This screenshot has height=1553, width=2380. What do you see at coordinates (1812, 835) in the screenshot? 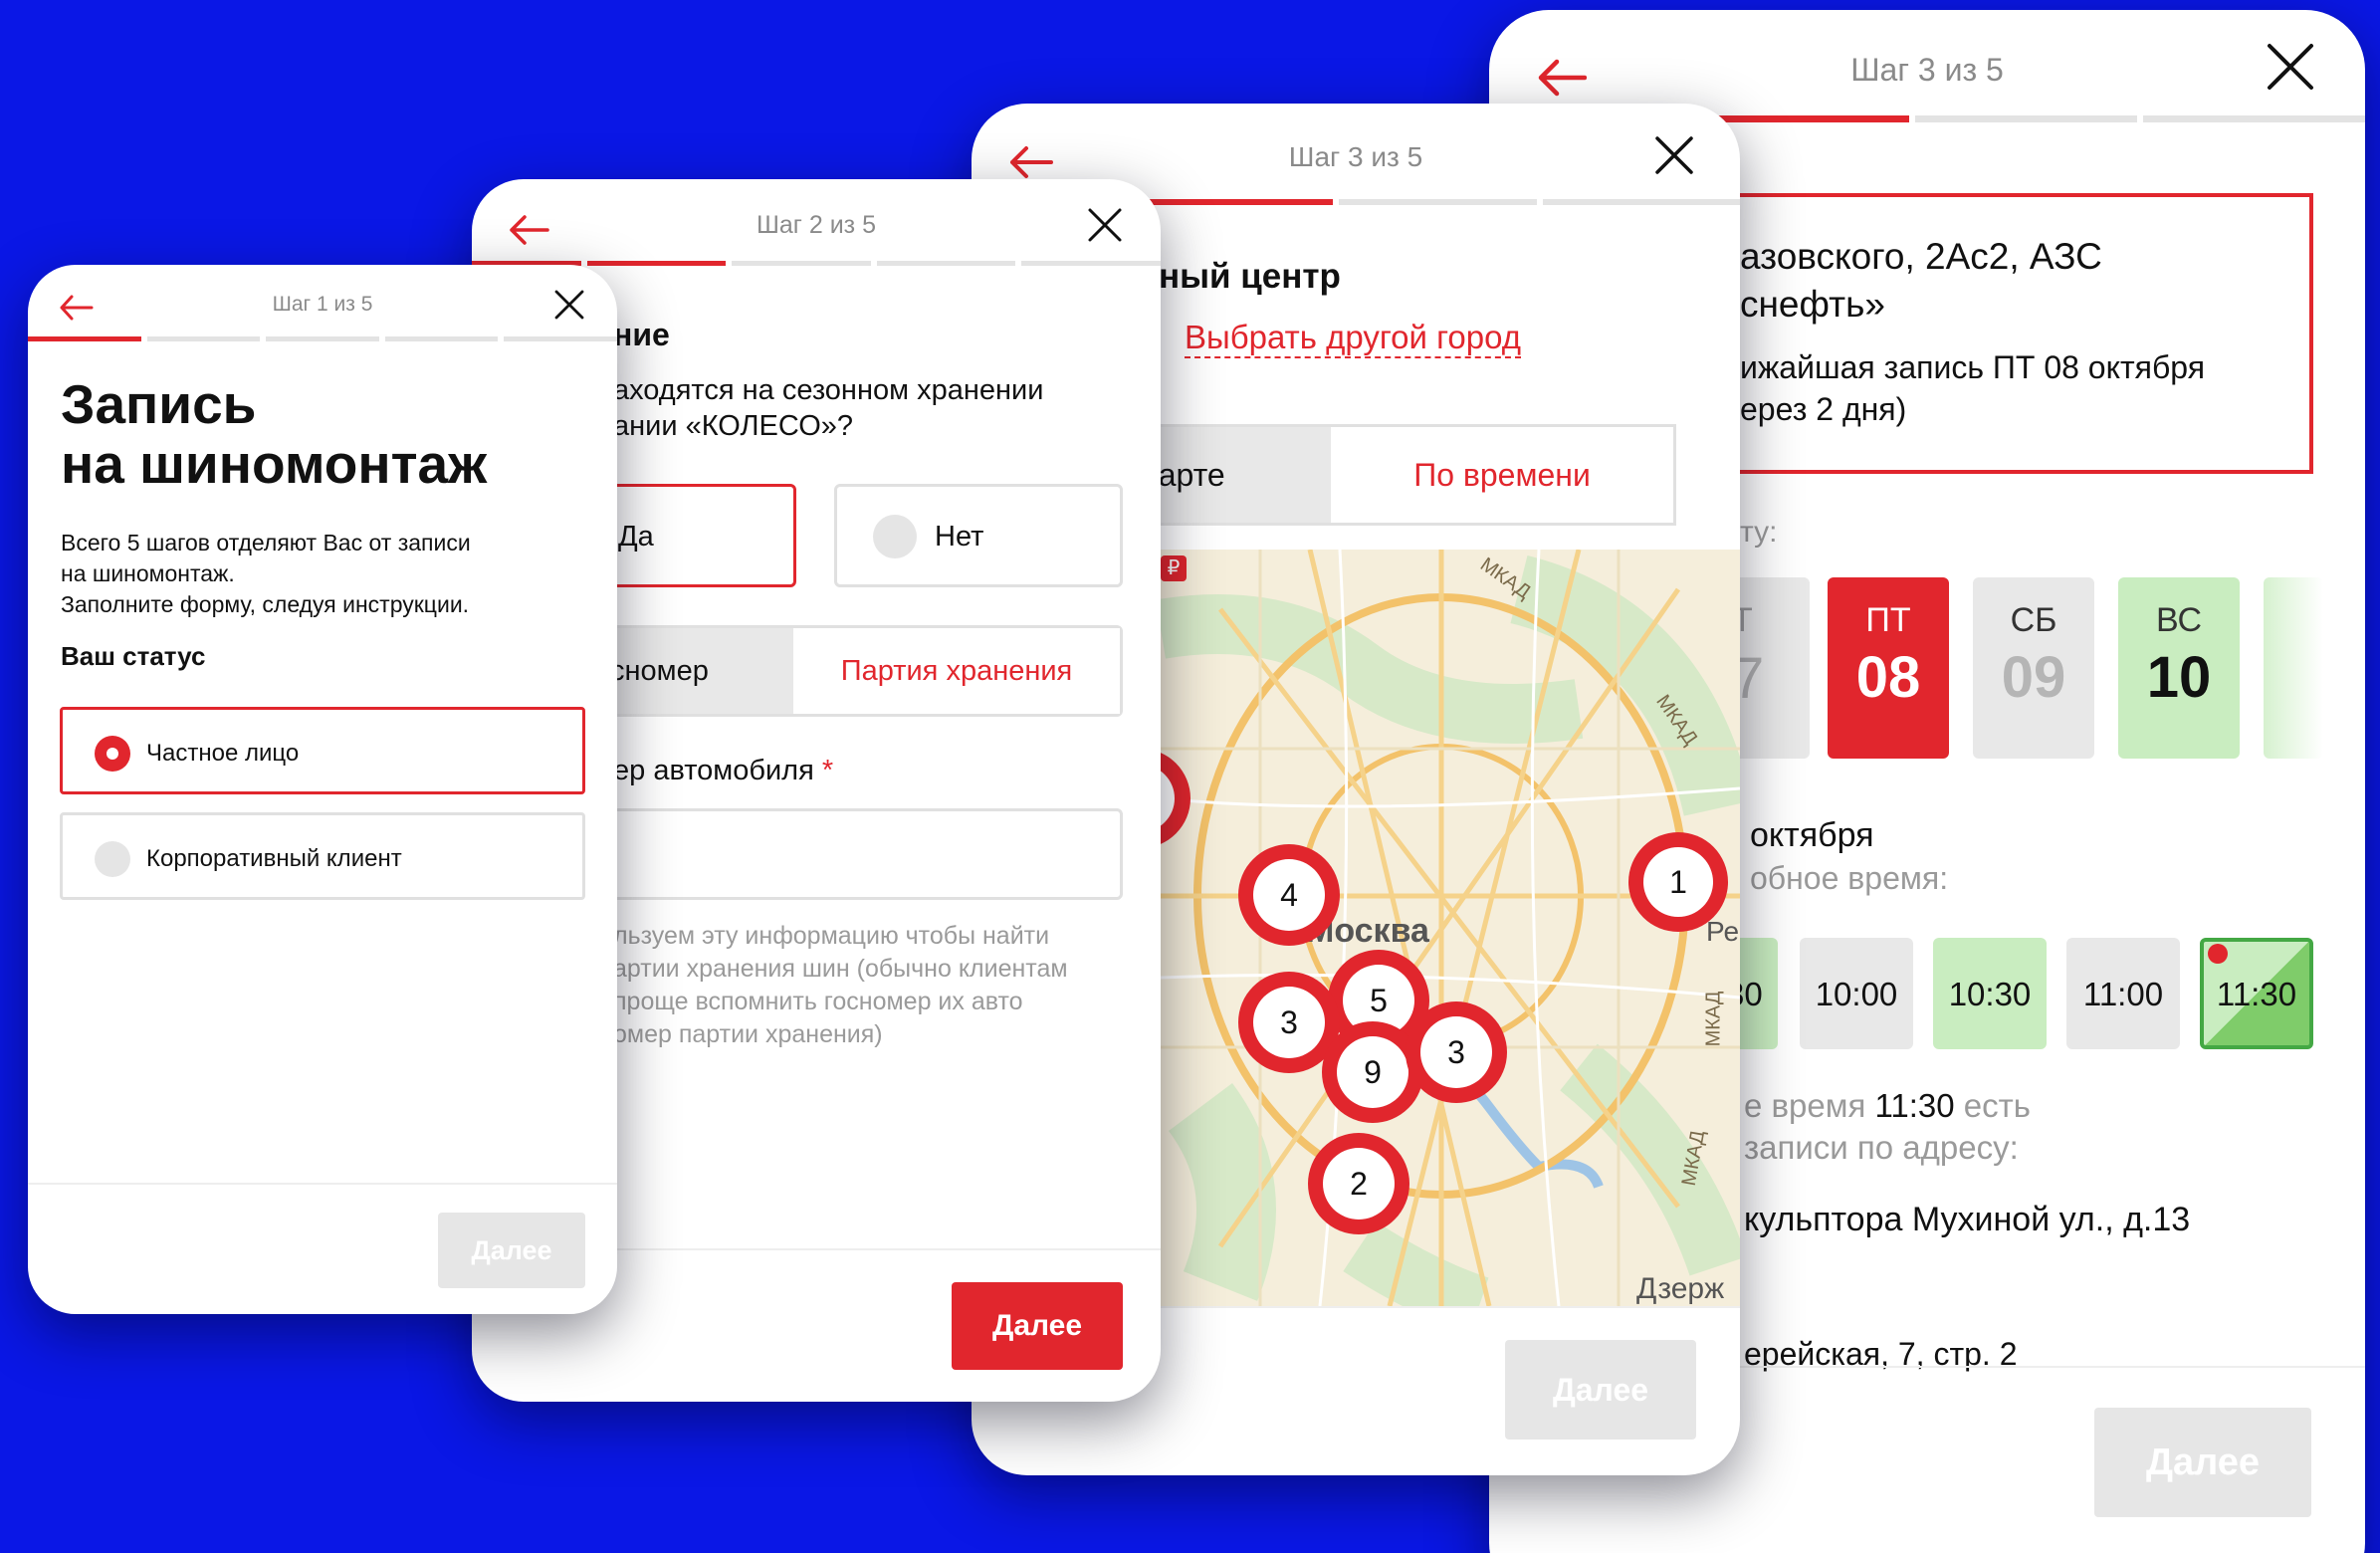
I see `date-title: октября` at bounding box center [1812, 835].